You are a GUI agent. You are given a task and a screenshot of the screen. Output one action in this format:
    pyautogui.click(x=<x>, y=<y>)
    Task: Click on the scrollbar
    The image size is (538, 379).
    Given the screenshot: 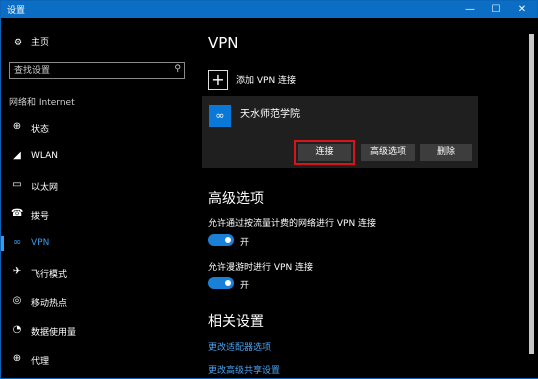 What is the action you would take?
    pyautogui.click(x=531, y=198)
    